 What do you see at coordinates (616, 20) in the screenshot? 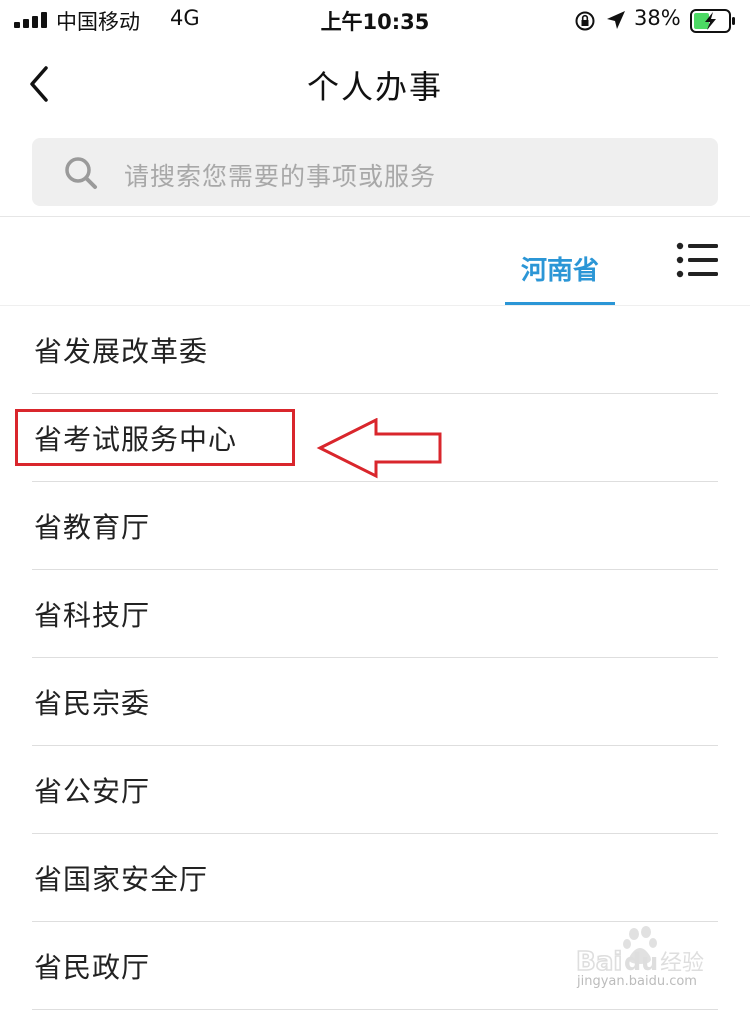
I see `location-arrow-icon` at bounding box center [616, 20].